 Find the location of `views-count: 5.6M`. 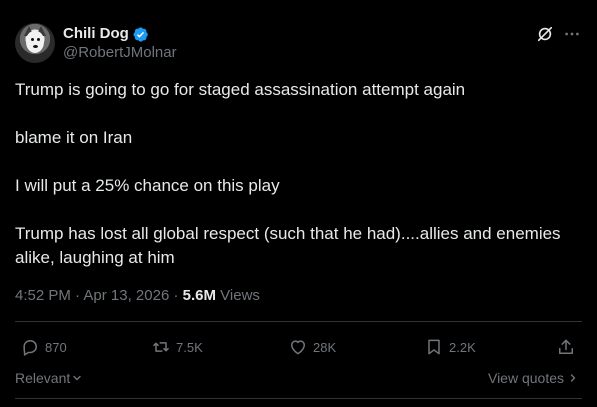

views-count: 5.6M is located at coordinates (199, 295).